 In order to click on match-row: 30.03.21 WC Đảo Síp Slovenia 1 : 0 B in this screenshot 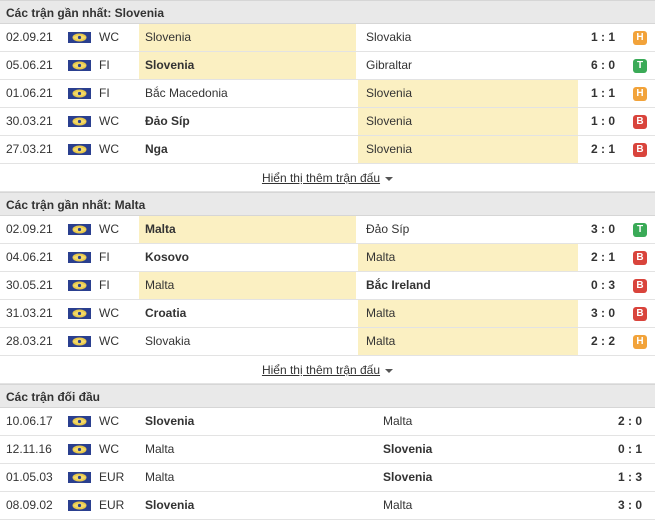, I will do `click(327, 122)`.